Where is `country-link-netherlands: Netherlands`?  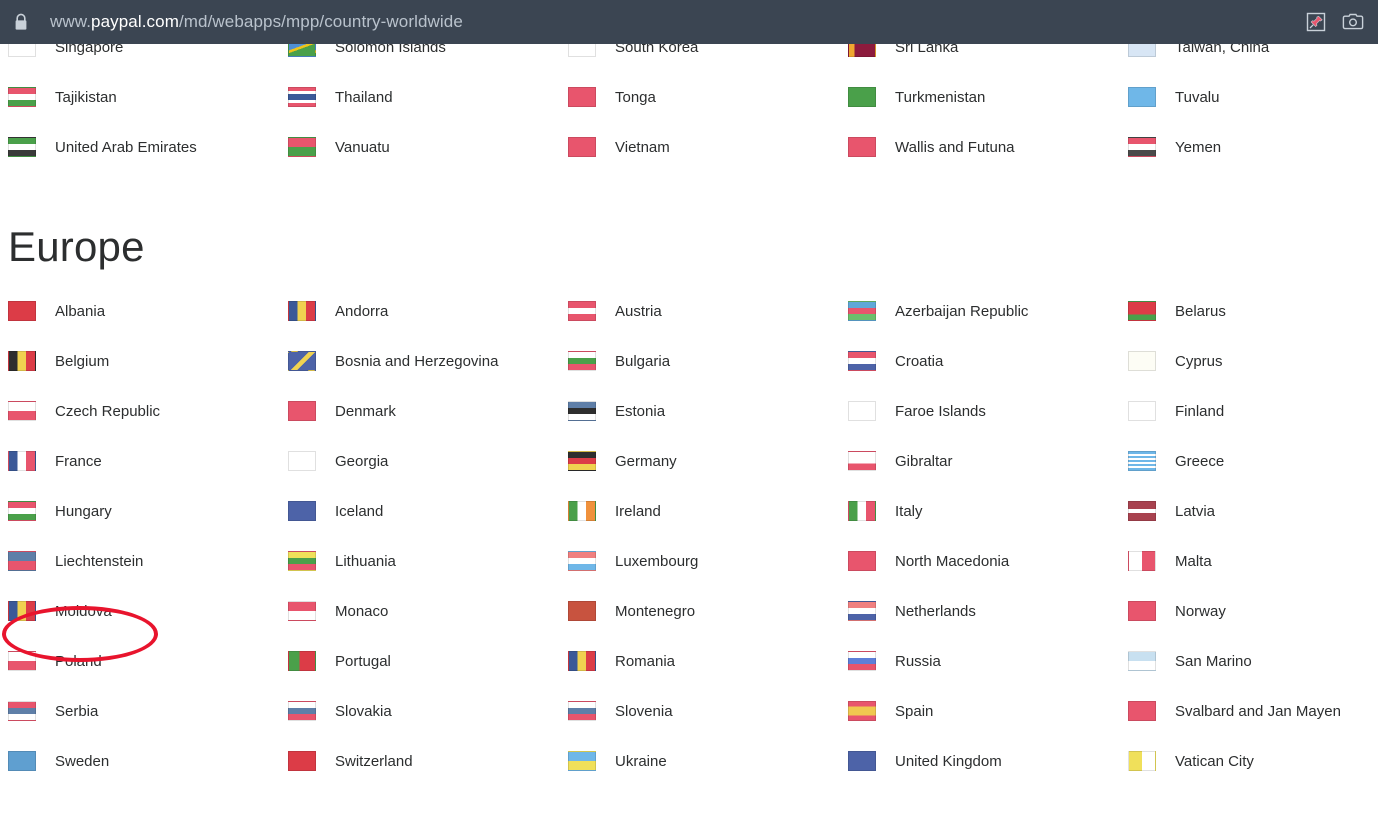
country-link-netherlands: Netherlands is located at coordinates (988, 611).